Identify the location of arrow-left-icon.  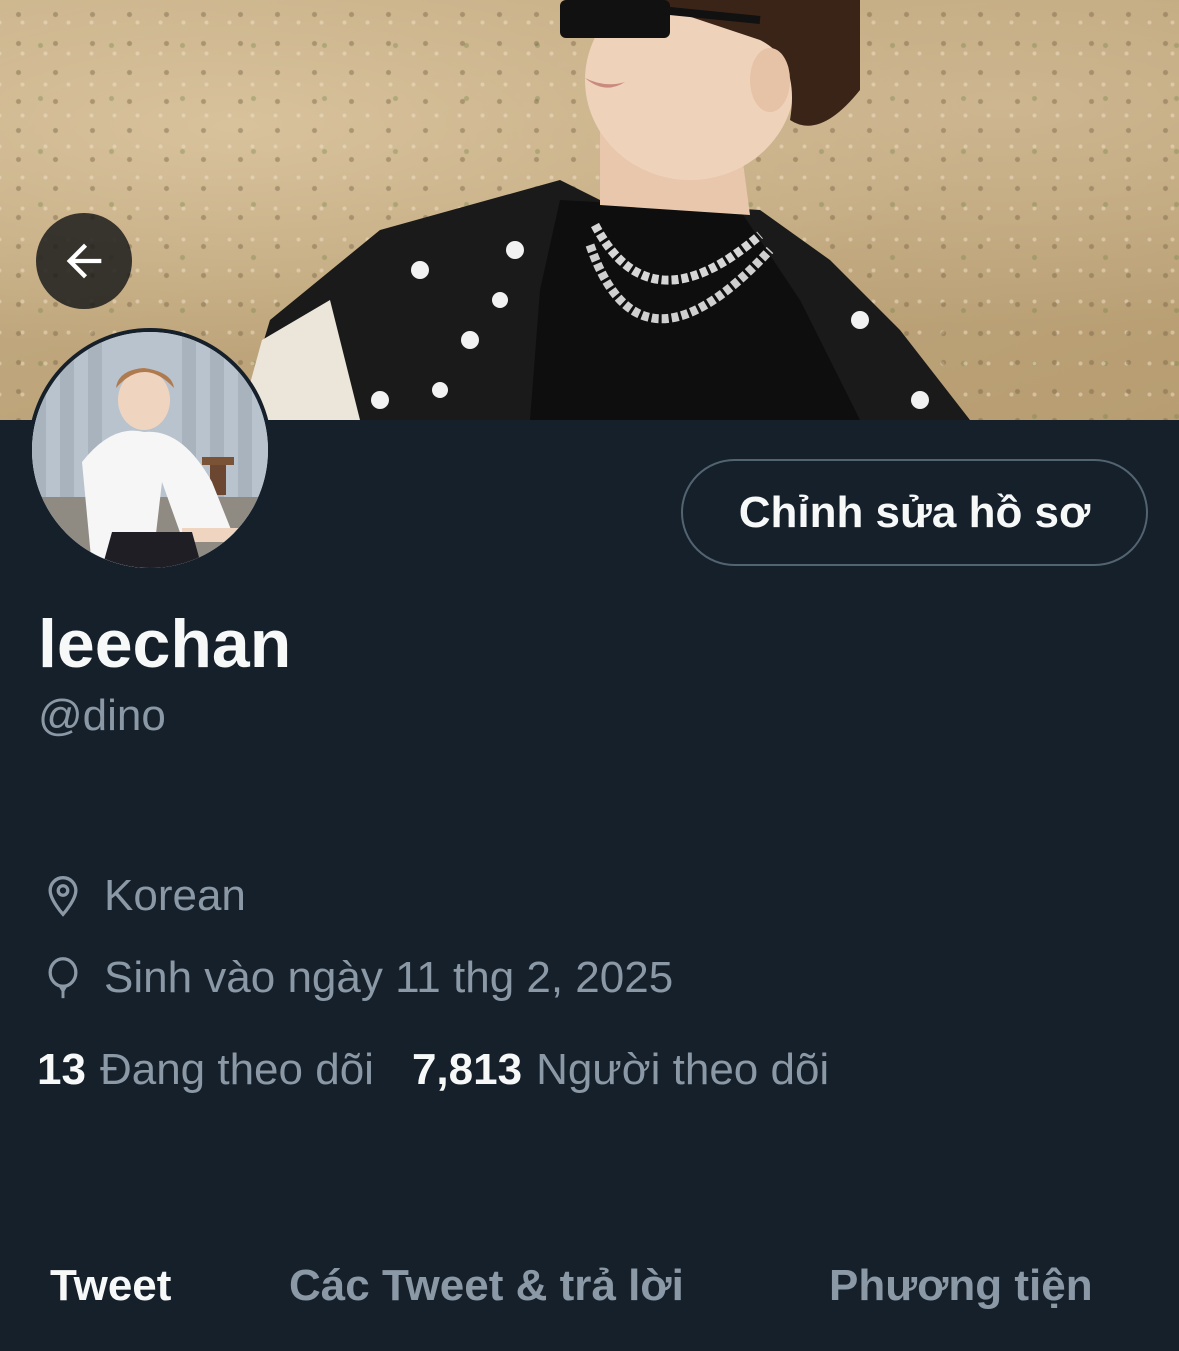
(84, 261).